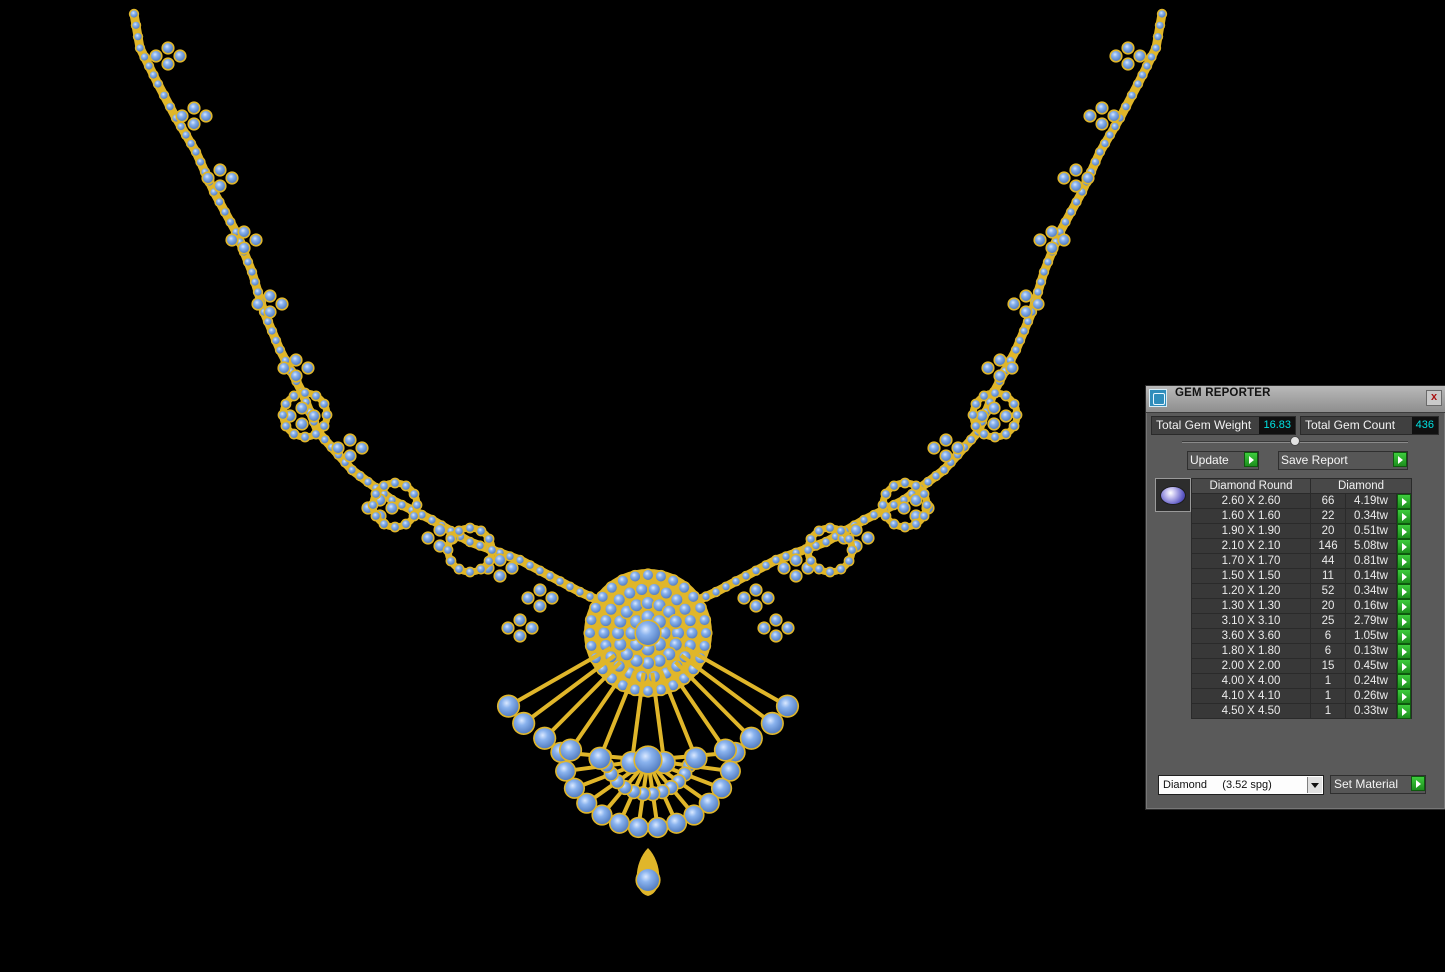  Describe the element at coordinates (1301, 666) in the screenshot. I see `table-row: 2.00 X 2.00 15 0.45tw` at that location.